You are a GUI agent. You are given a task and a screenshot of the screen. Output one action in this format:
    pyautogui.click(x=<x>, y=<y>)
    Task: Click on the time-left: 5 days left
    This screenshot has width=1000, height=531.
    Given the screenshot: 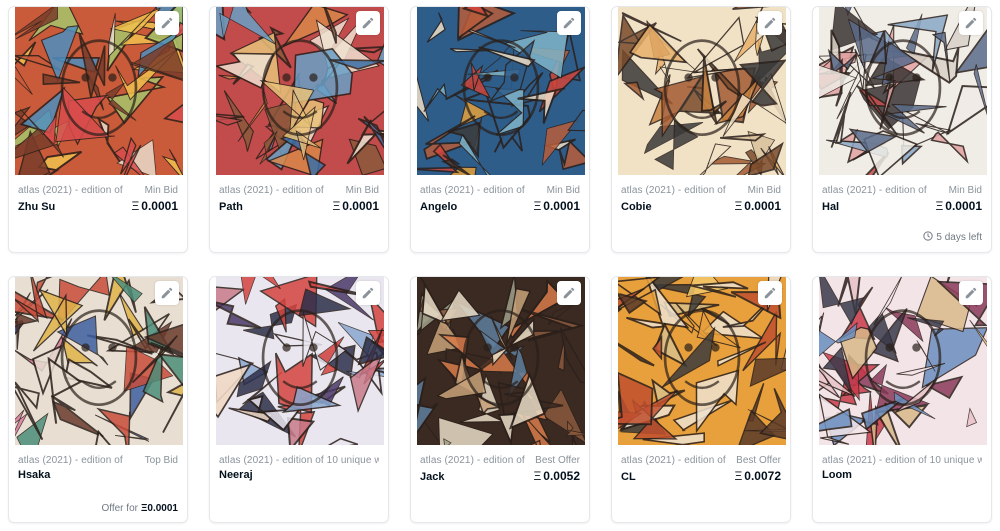 What is the action you would take?
    pyautogui.click(x=952, y=237)
    